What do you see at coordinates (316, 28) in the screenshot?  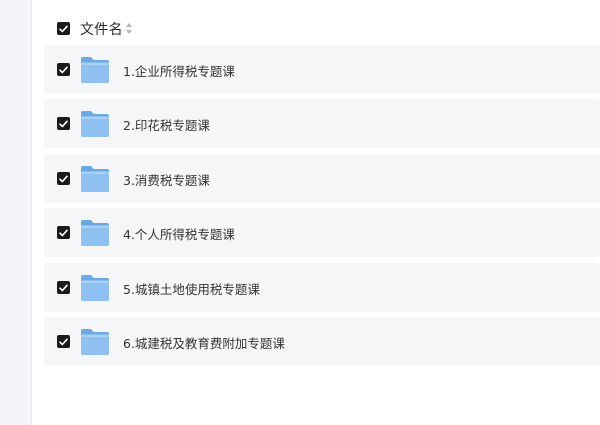 I see `file-list-header: 文件名` at bounding box center [316, 28].